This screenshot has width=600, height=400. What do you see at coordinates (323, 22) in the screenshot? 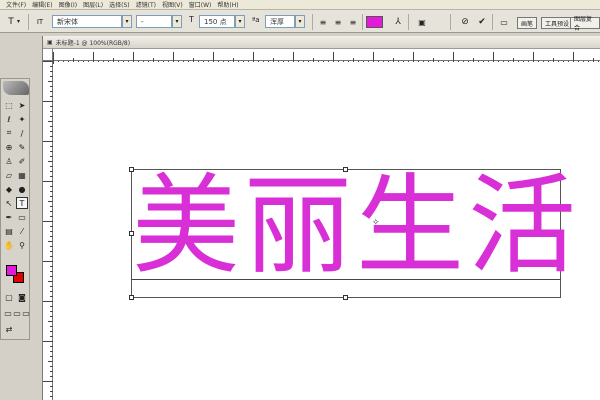
I see `align-left-icon: ≡` at bounding box center [323, 22].